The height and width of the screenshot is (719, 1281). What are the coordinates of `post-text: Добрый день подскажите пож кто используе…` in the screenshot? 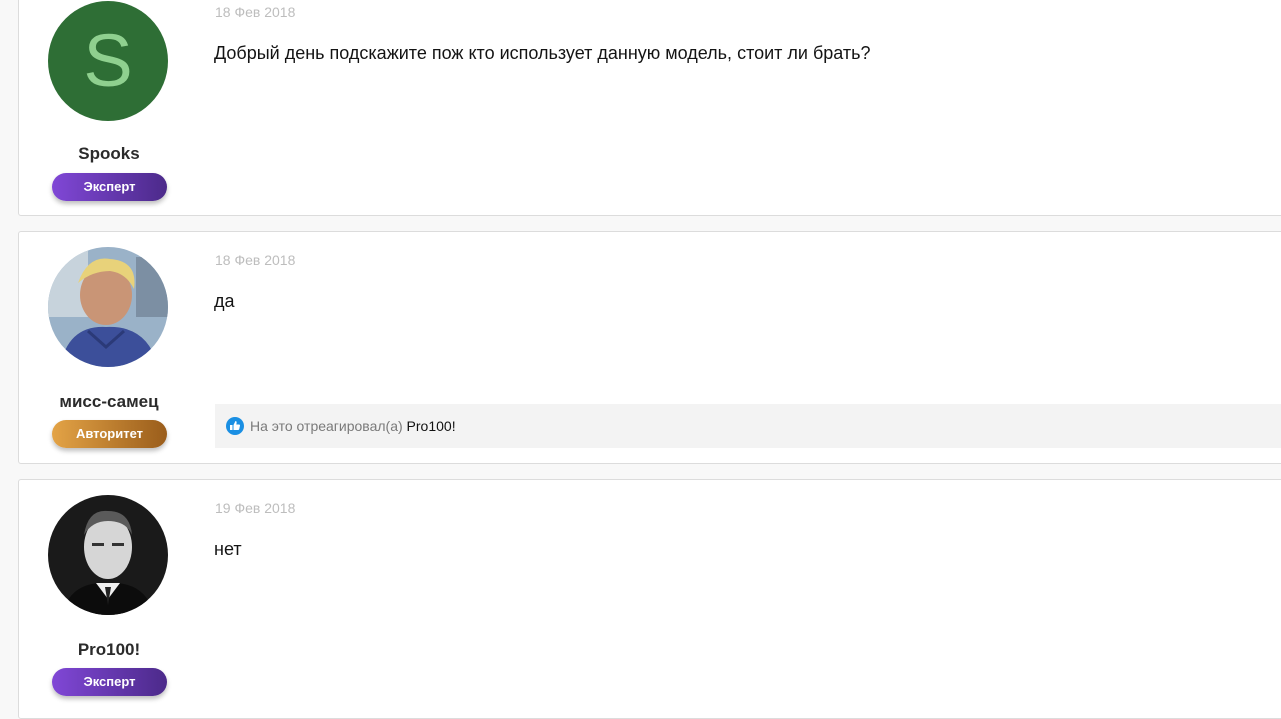 It's located at (542, 53).